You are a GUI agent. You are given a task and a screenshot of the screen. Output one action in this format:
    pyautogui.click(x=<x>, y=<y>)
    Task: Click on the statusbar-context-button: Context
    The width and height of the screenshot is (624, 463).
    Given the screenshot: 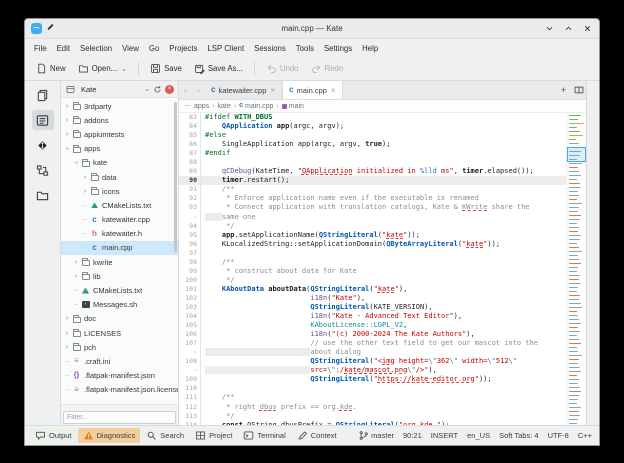 What is the action you would take?
    pyautogui.click(x=317, y=435)
    